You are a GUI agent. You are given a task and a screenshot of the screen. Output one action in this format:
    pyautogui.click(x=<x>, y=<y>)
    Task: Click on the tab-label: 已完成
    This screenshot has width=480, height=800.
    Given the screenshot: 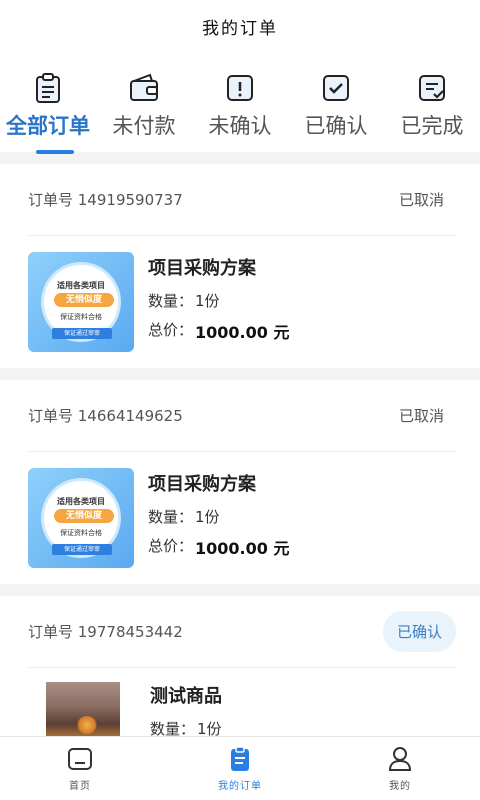 What is the action you would take?
    pyautogui.click(x=432, y=126)
    